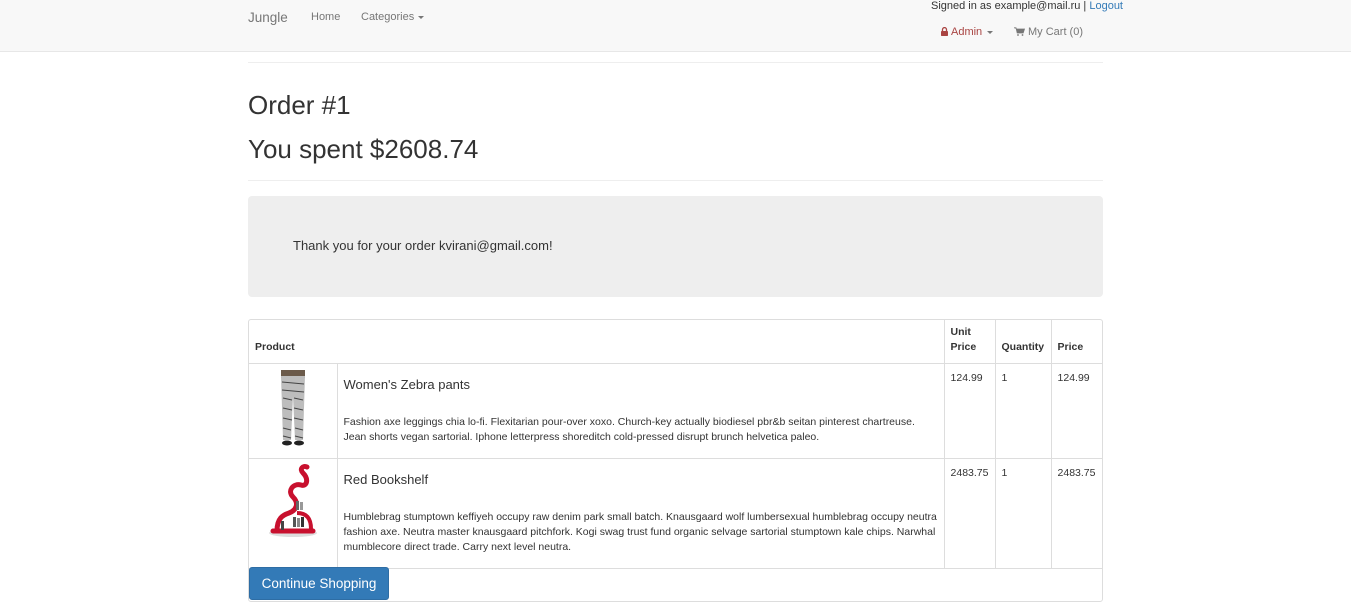 The width and height of the screenshot is (1351, 613). I want to click on order-total: You spent $2608.74, so click(363, 149).